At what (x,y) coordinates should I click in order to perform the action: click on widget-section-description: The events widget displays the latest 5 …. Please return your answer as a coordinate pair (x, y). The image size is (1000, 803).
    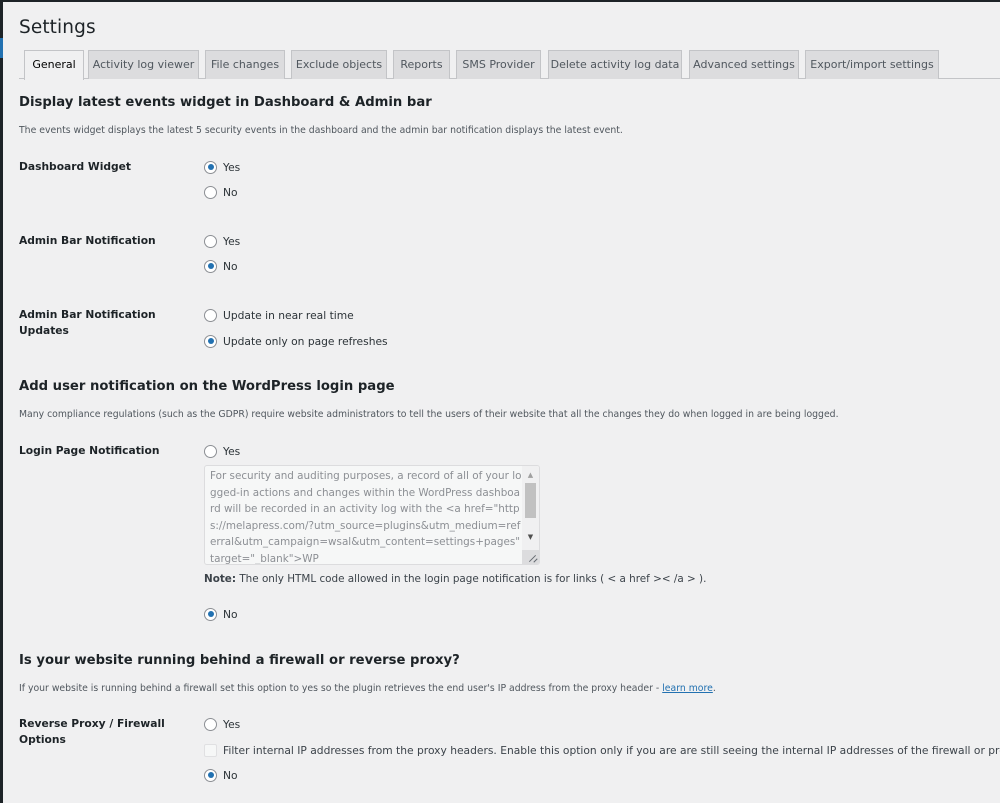
    Looking at the image, I should click on (321, 130).